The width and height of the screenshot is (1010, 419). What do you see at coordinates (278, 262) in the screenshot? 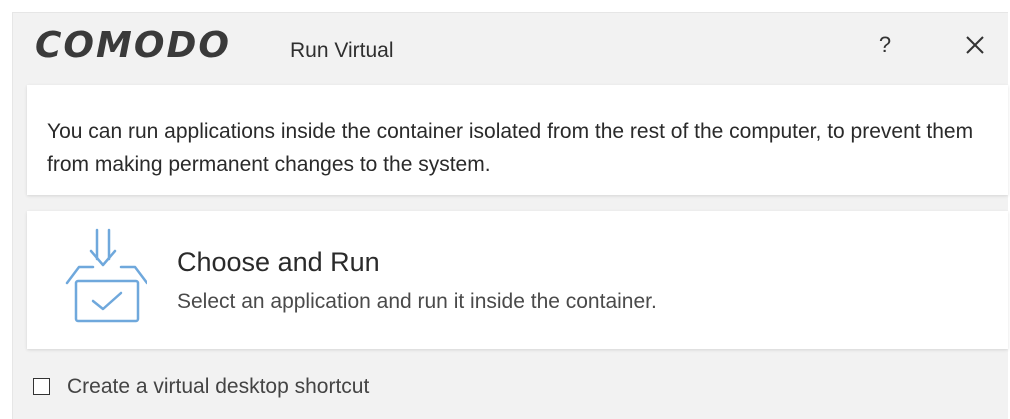
I see `action-title: Choose and Run` at bounding box center [278, 262].